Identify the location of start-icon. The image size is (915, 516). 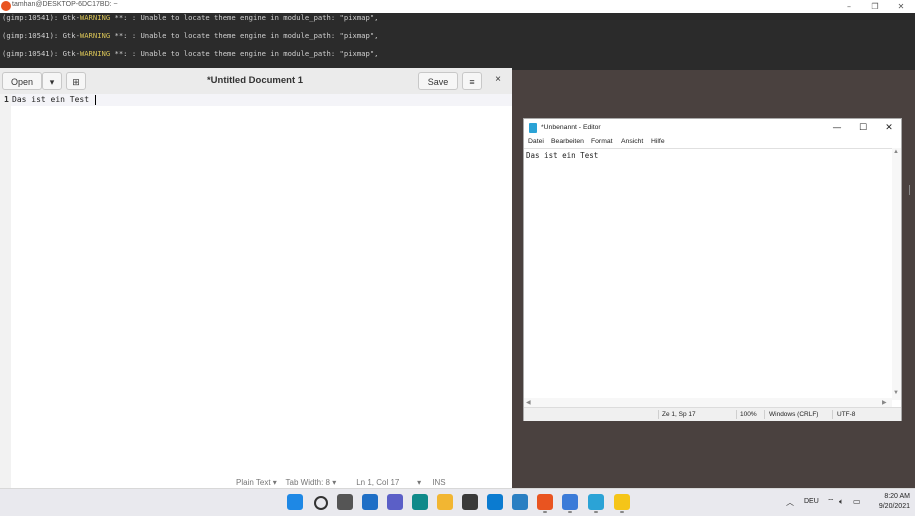
(295, 502).